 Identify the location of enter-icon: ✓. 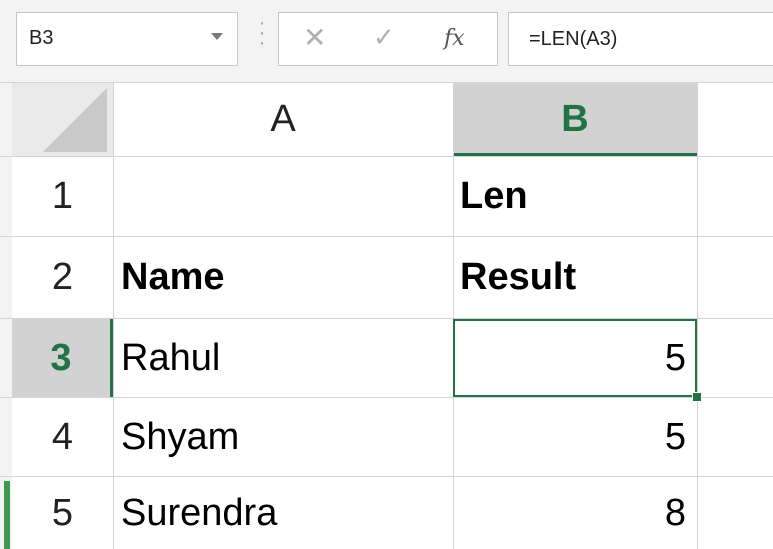
(384, 38).